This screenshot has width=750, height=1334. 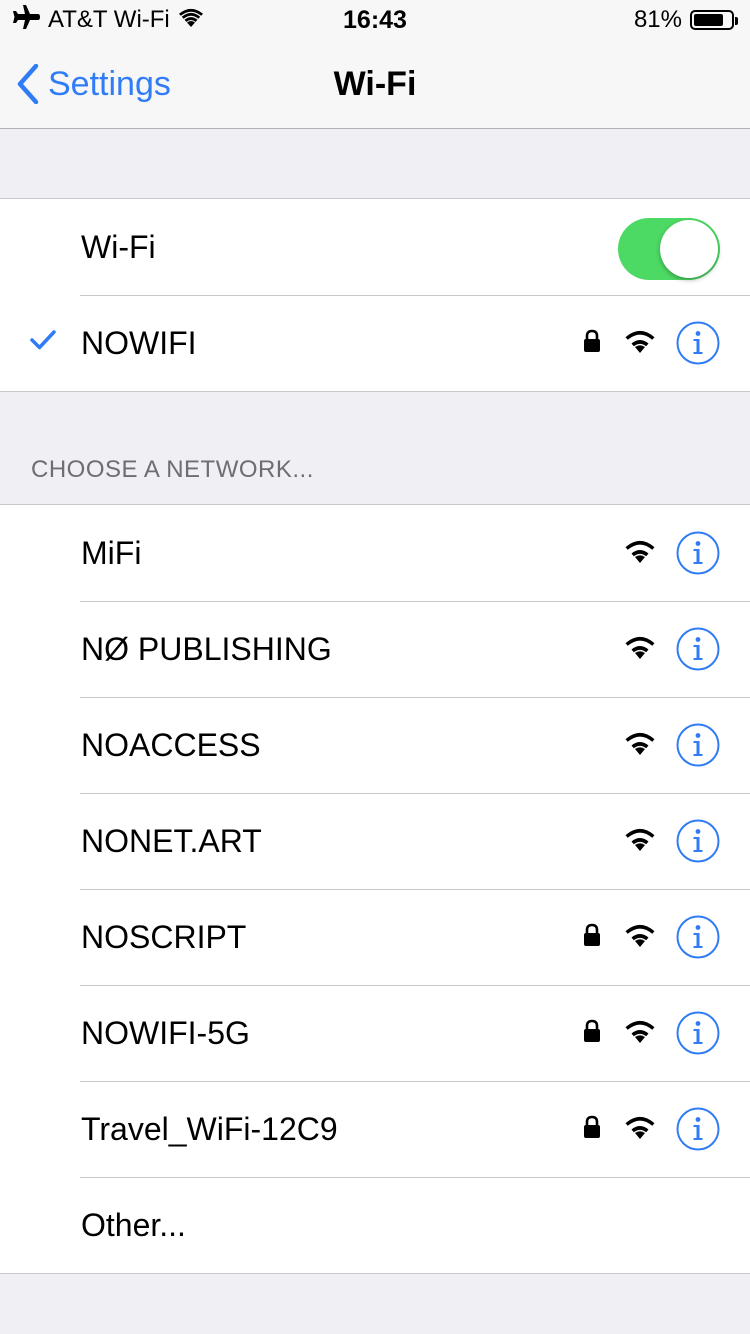 I want to click on network-name: Travel_WiFi-12C9, so click(x=209, y=1129).